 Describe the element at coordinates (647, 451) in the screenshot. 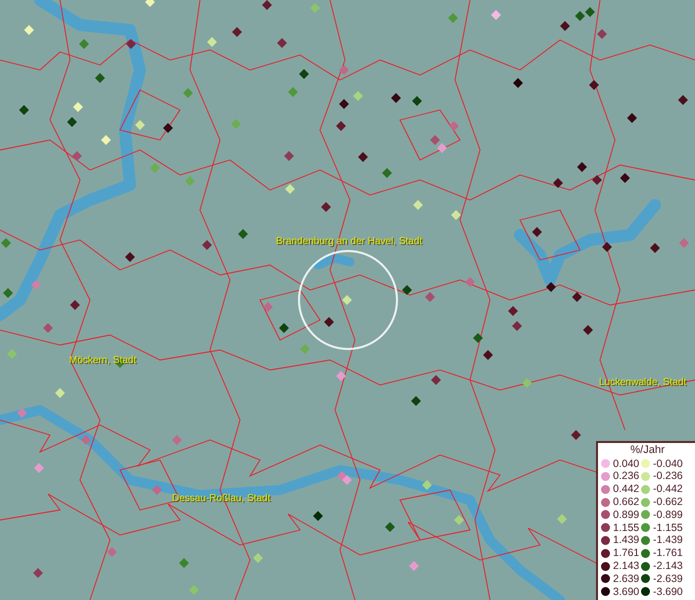

I see `legend-title: %/Jahr` at that location.